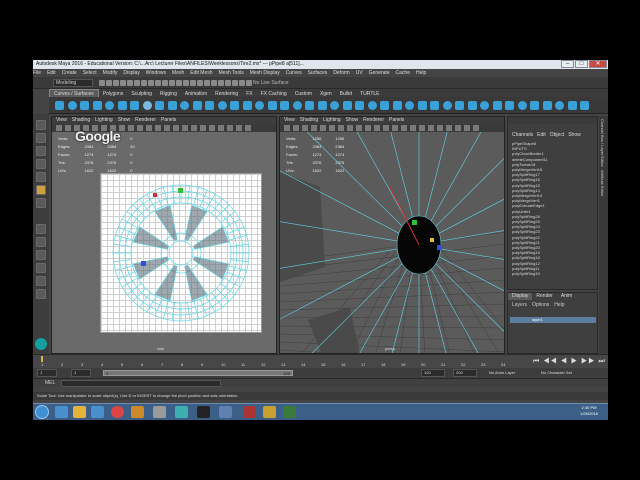  Describe the element at coordinates (433, 373) in the screenshot. I see `playback-end-field: 120` at that location.